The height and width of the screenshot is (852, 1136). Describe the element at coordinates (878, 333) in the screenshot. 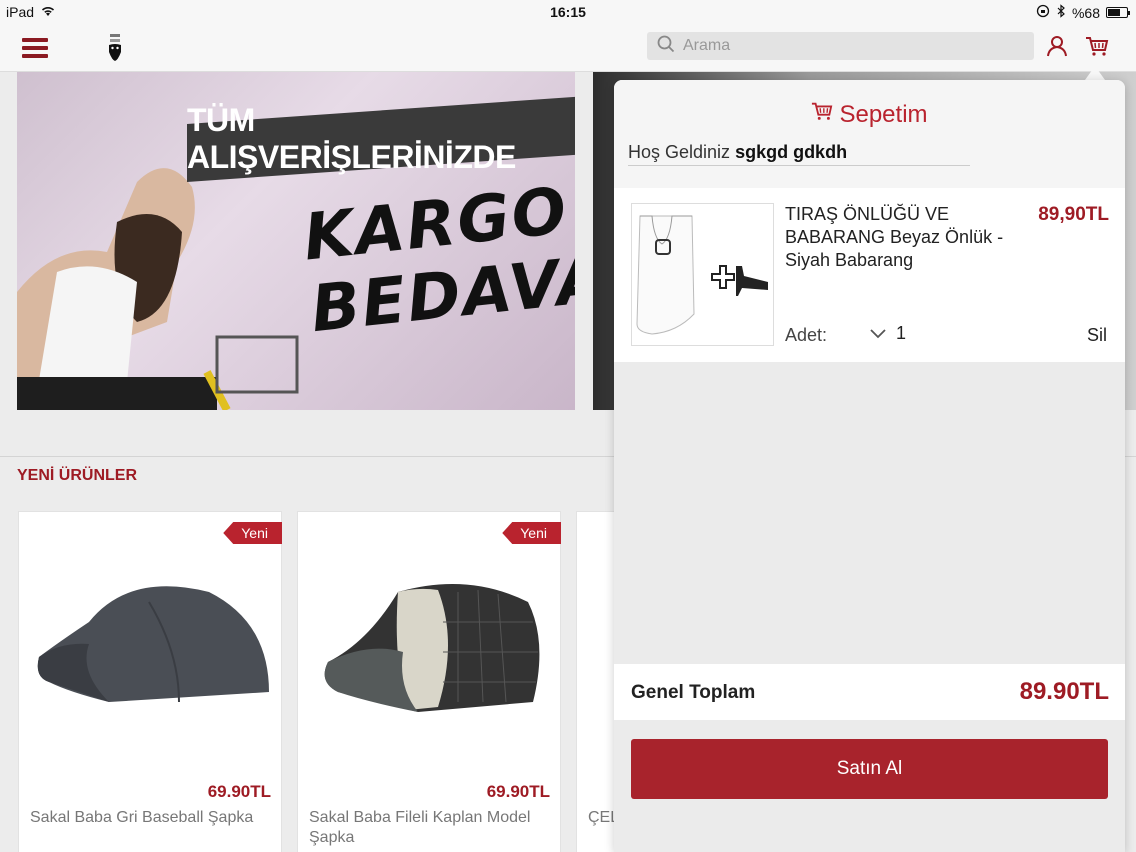

I see `chevron-down-icon` at that location.